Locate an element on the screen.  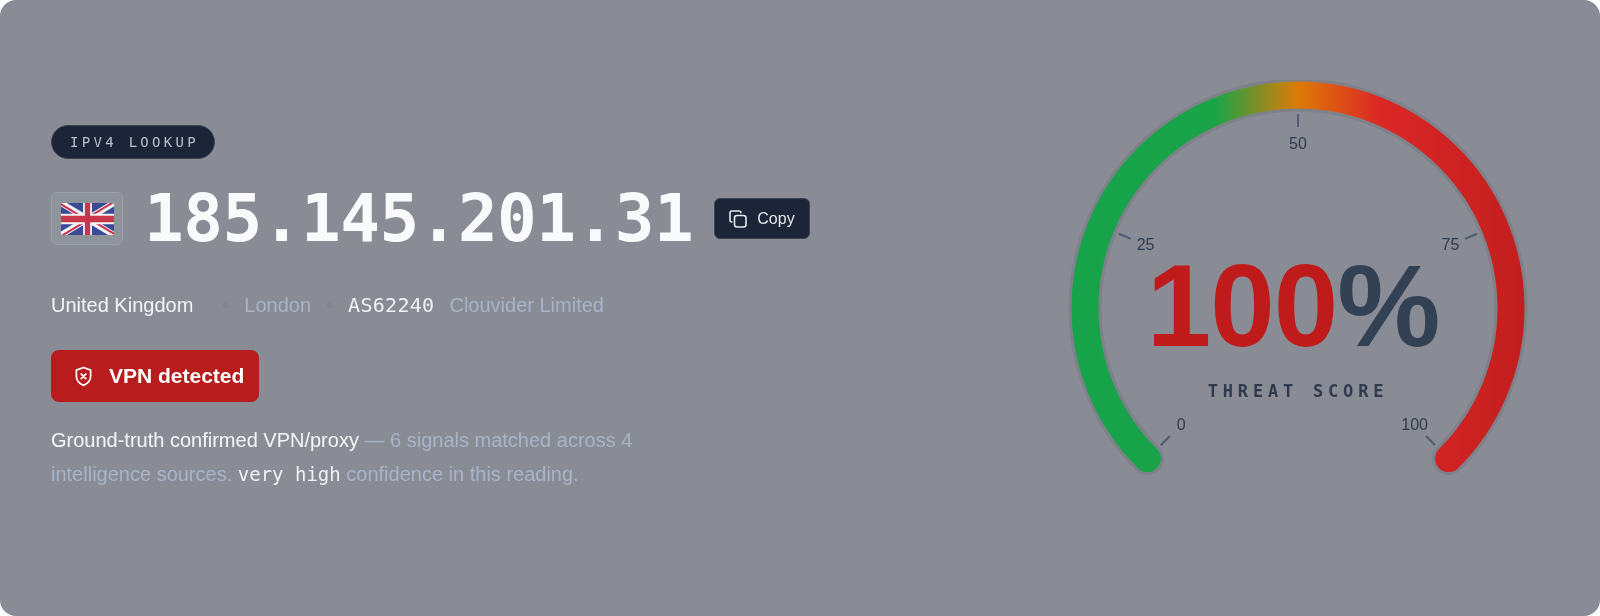
verdict-label: VPN detected is located at coordinates (177, 376).